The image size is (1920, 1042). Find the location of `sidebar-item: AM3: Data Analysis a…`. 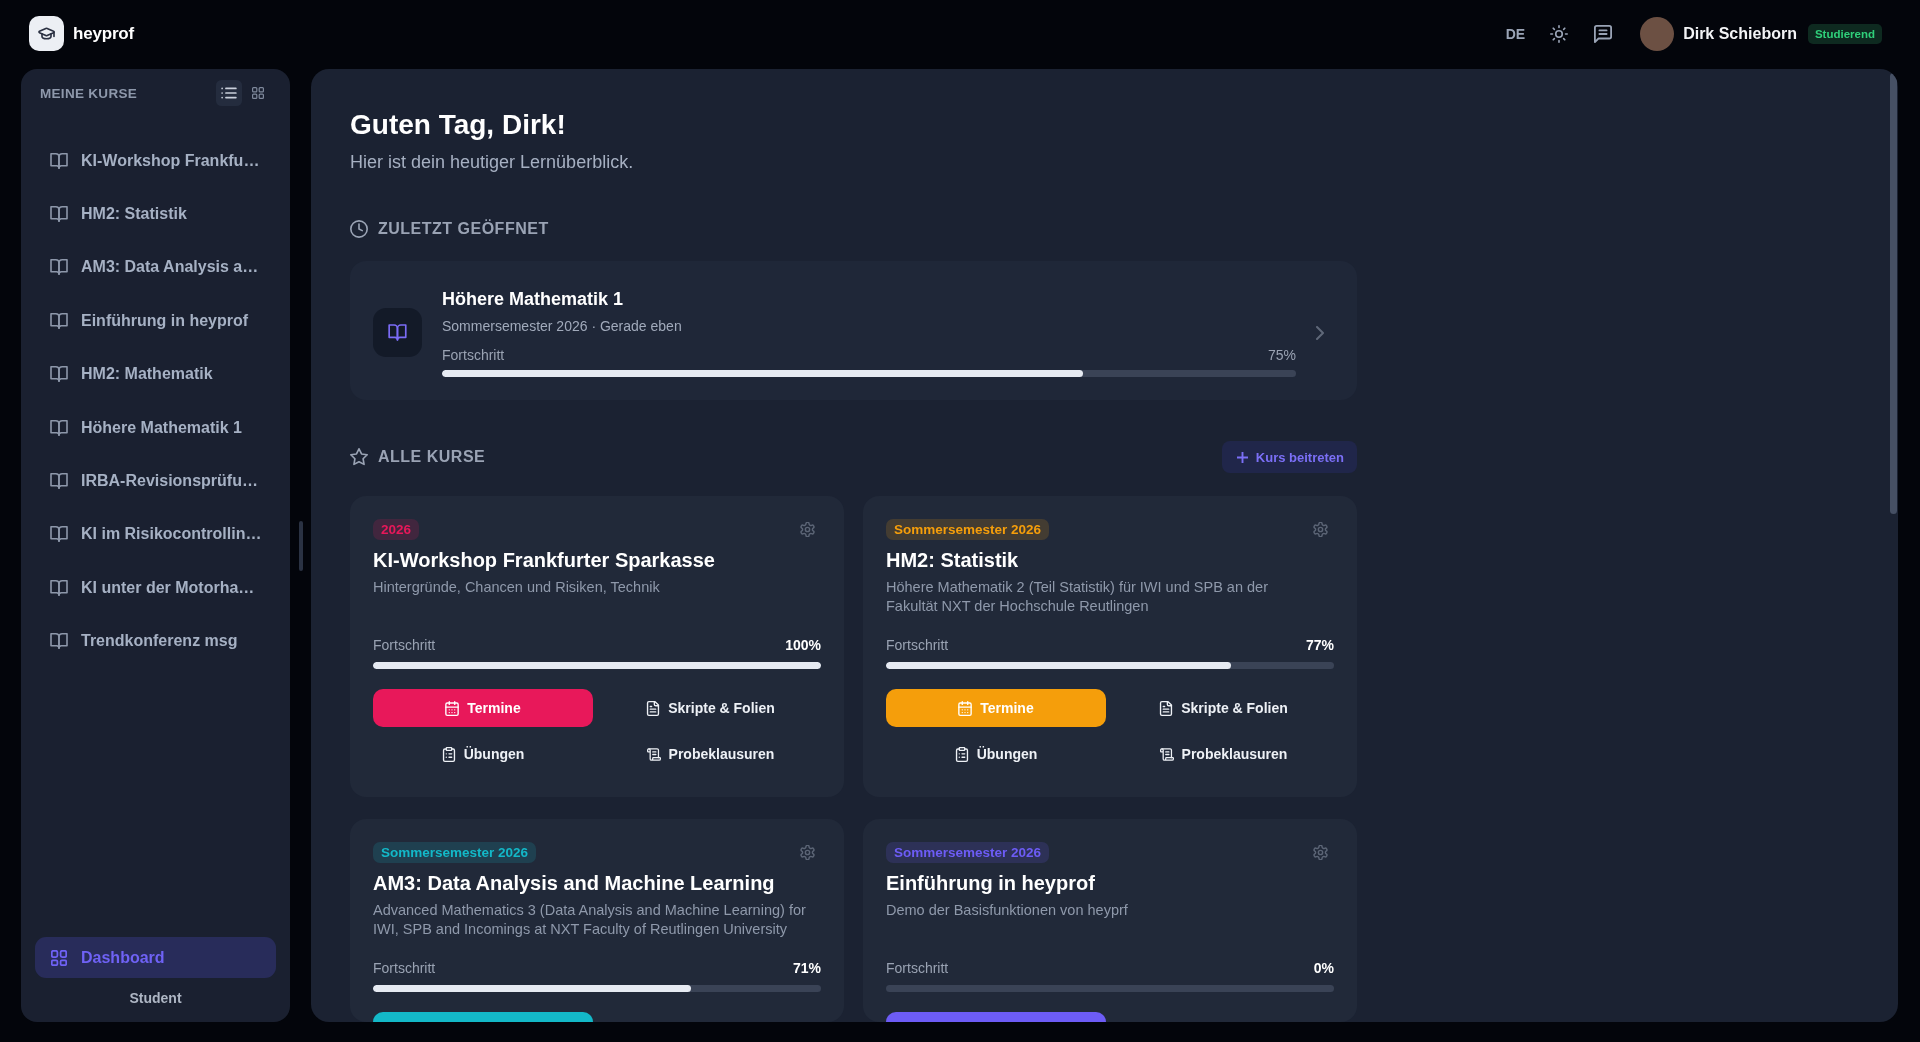

sidebar-item: AM3: Data Analysis a… is located at coordinates (155, 267).